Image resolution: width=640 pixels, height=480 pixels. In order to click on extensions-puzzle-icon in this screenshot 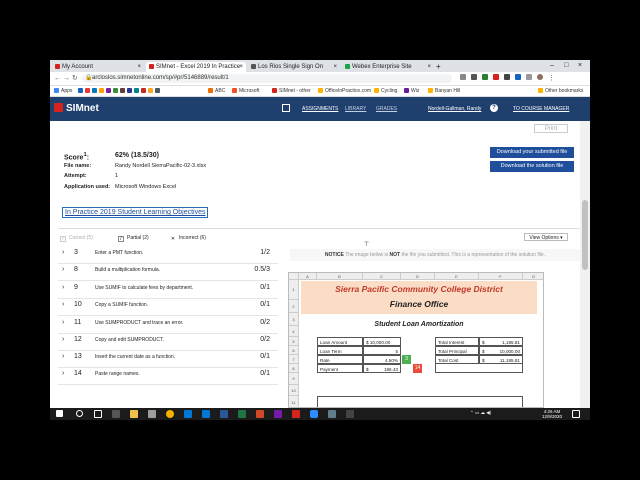, I will do `click(529, 77)`.